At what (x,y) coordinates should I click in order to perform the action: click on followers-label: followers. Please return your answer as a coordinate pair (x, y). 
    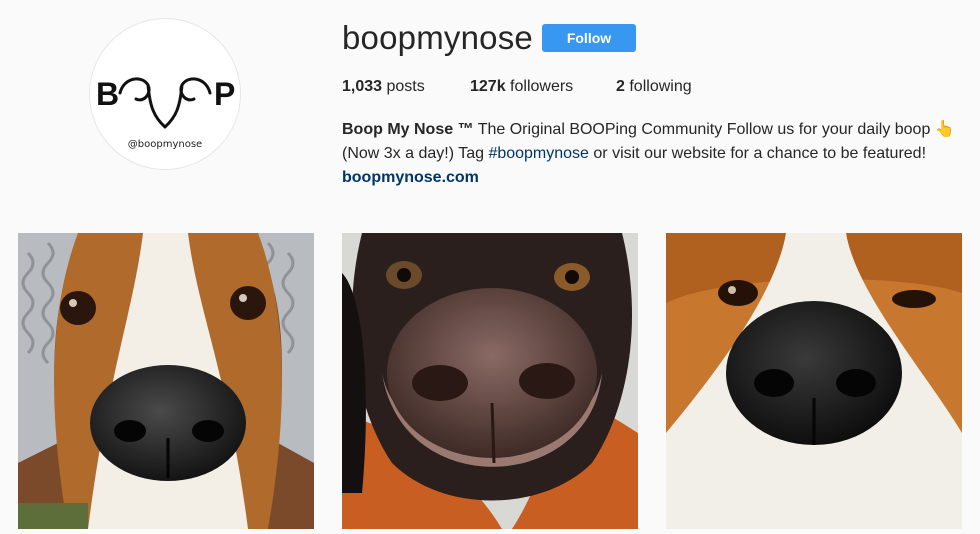
    Looking at the image, I should click on (542, 86).